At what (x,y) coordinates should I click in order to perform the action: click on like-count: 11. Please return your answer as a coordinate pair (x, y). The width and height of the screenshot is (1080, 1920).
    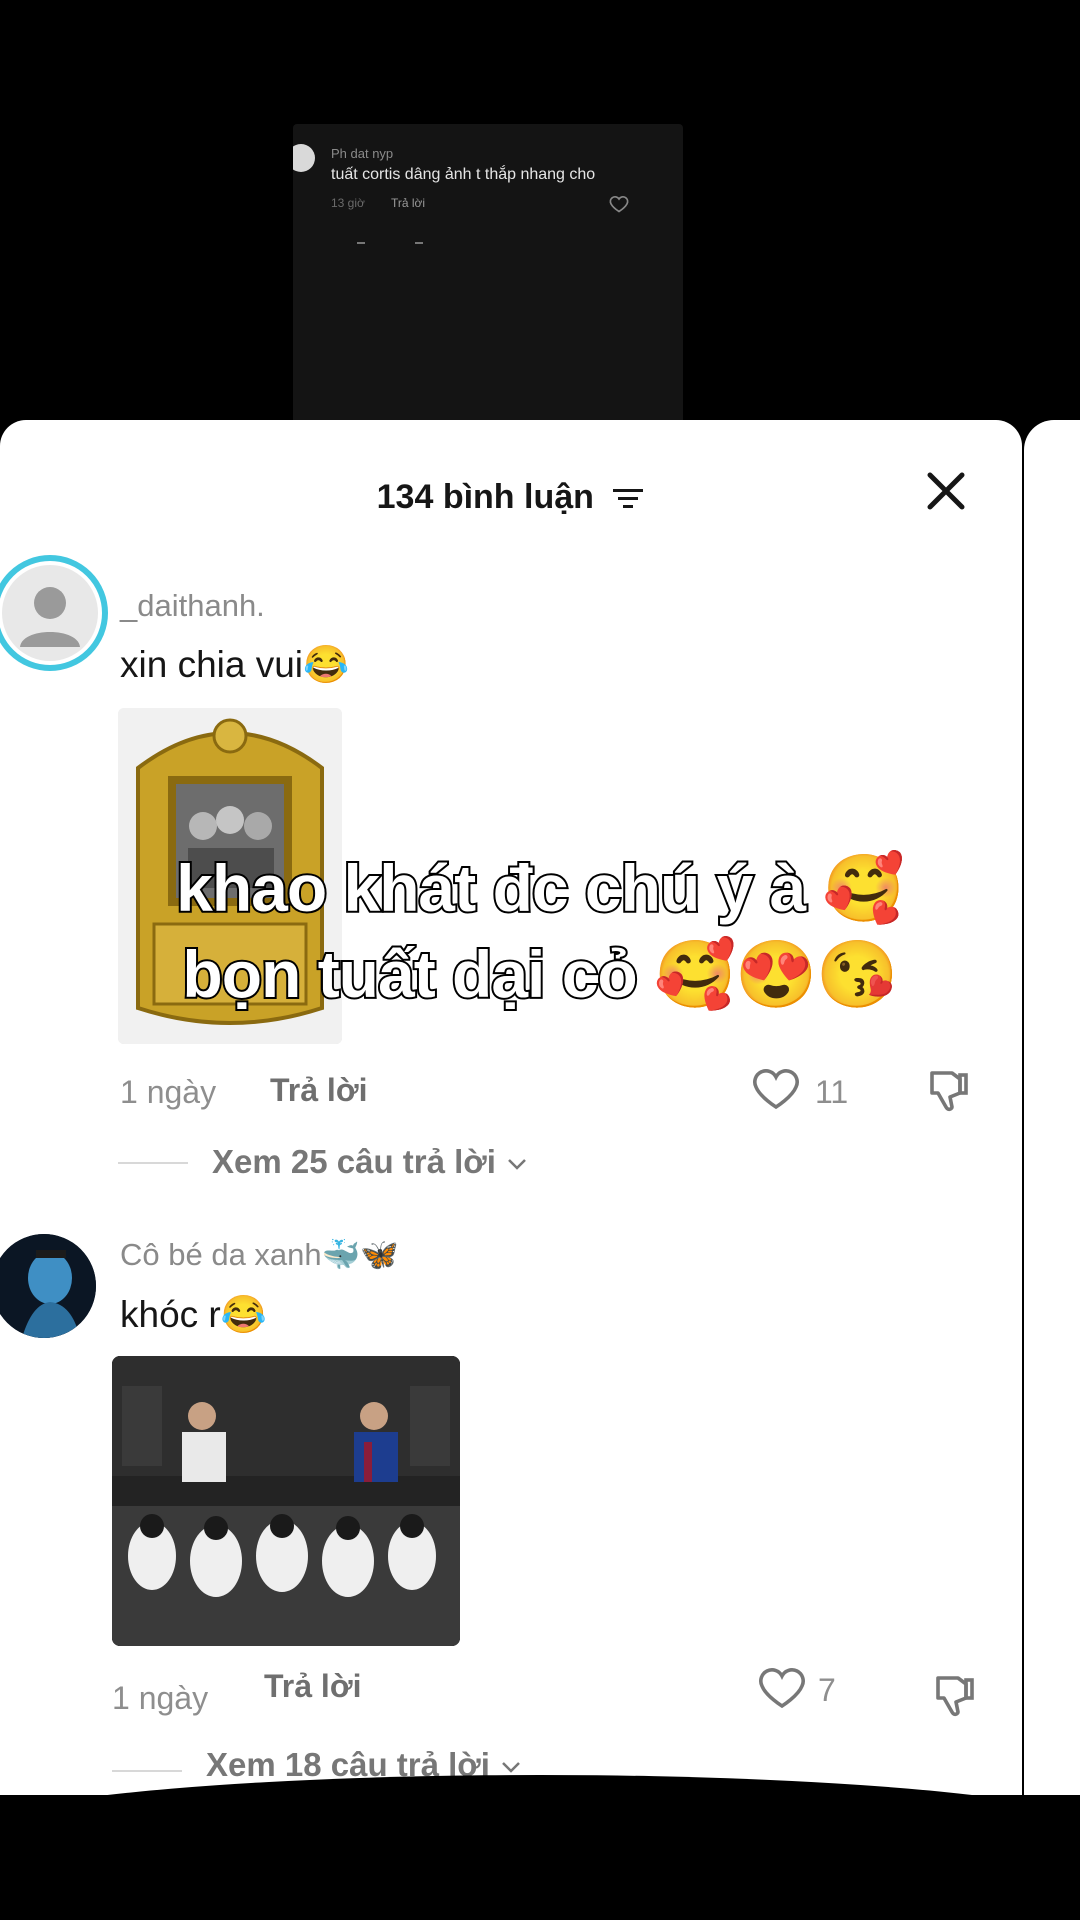
    Looking at the image, I should click on (832, 1092).